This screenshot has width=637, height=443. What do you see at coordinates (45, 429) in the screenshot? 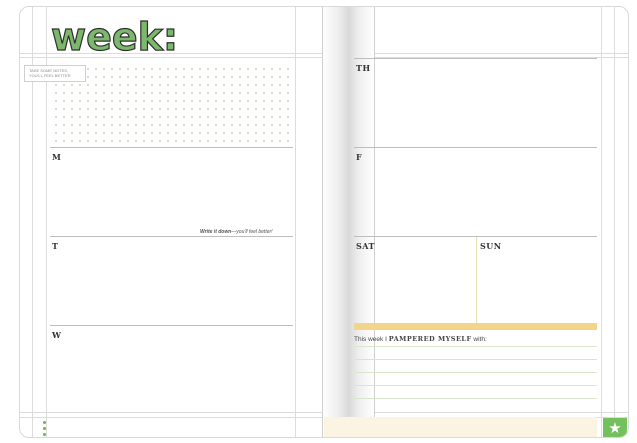
I see `dots-icon` at bounding box center [45, 429].